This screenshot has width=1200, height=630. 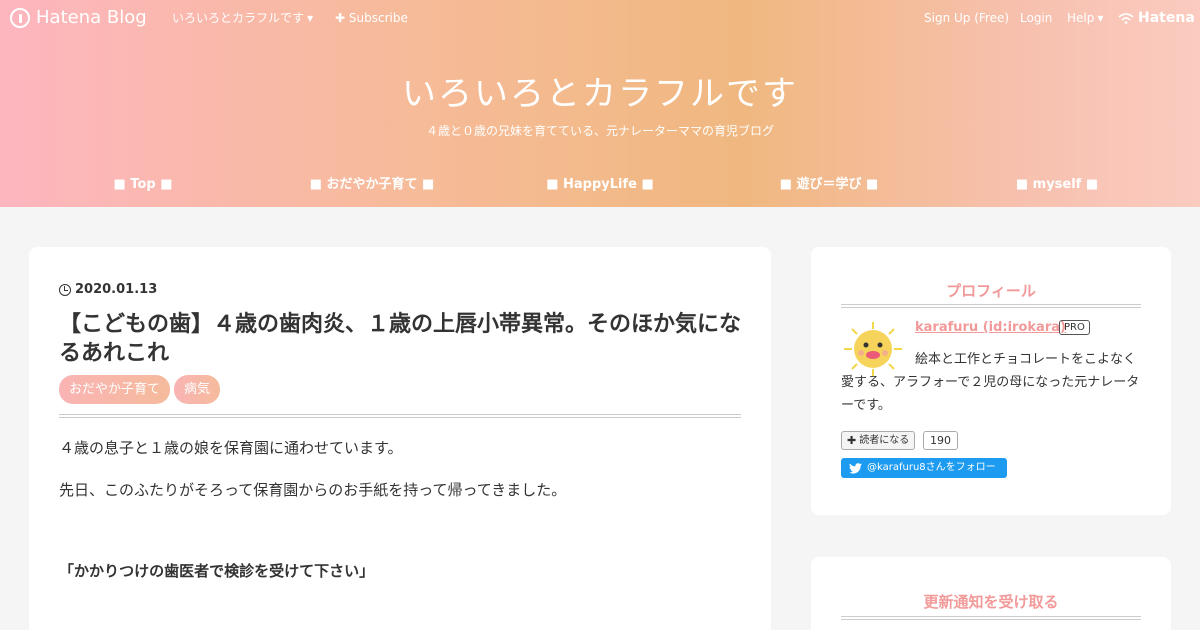 What do you see at coordinates (829, 185) in the screenshot?
I see `nav-item-asobi: ■ 遊び＝学び ■` at bounding box center [829, 185].